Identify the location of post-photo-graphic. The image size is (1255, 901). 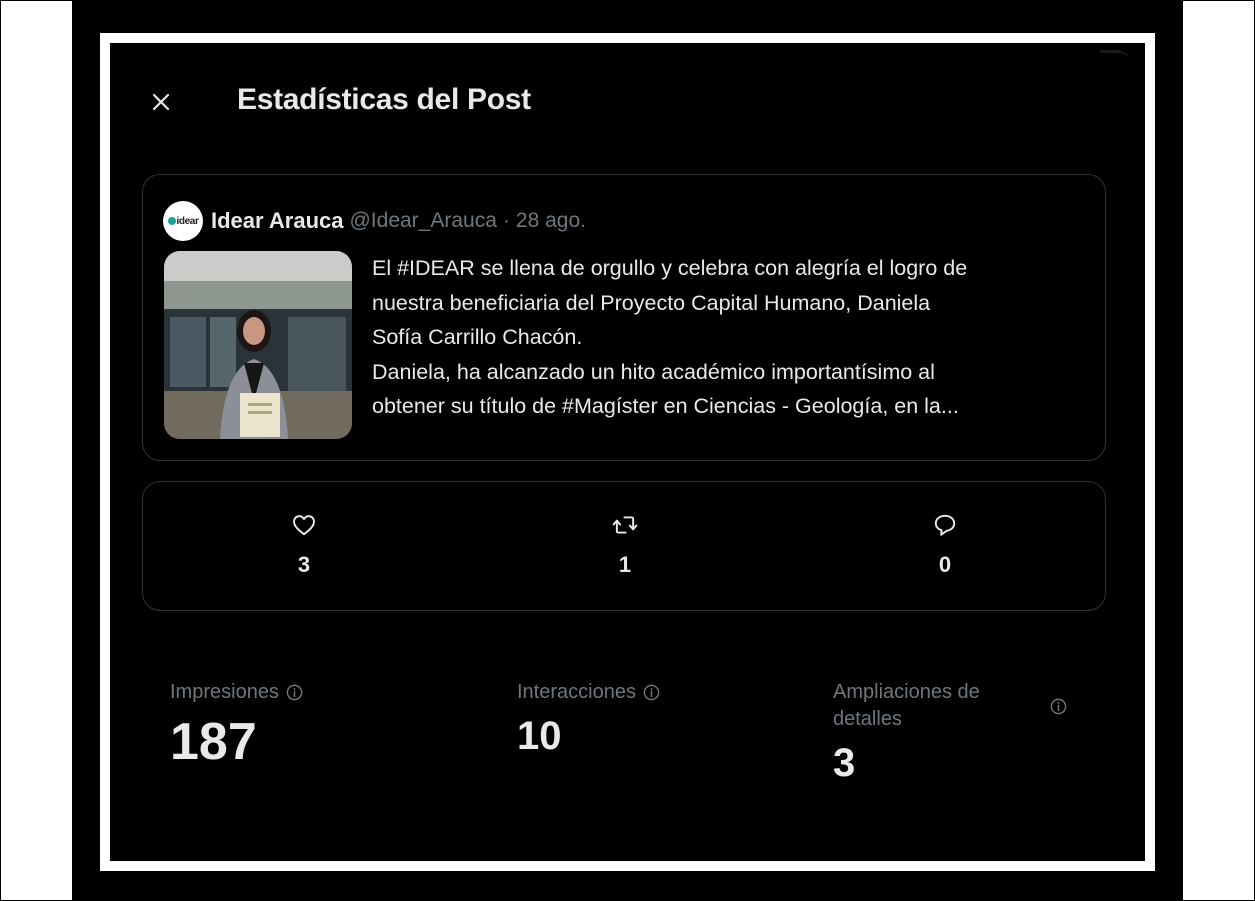
(258, 345).